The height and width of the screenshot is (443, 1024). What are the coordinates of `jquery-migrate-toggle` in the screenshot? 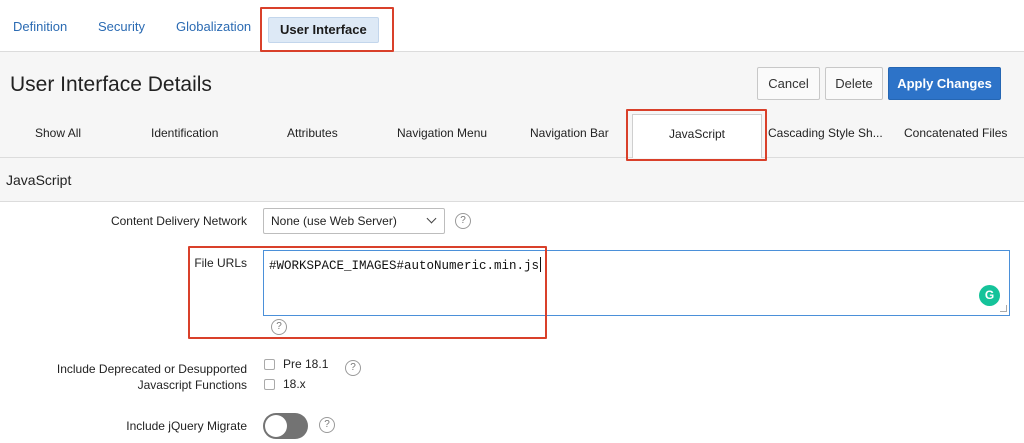 It's located at (285, 426).